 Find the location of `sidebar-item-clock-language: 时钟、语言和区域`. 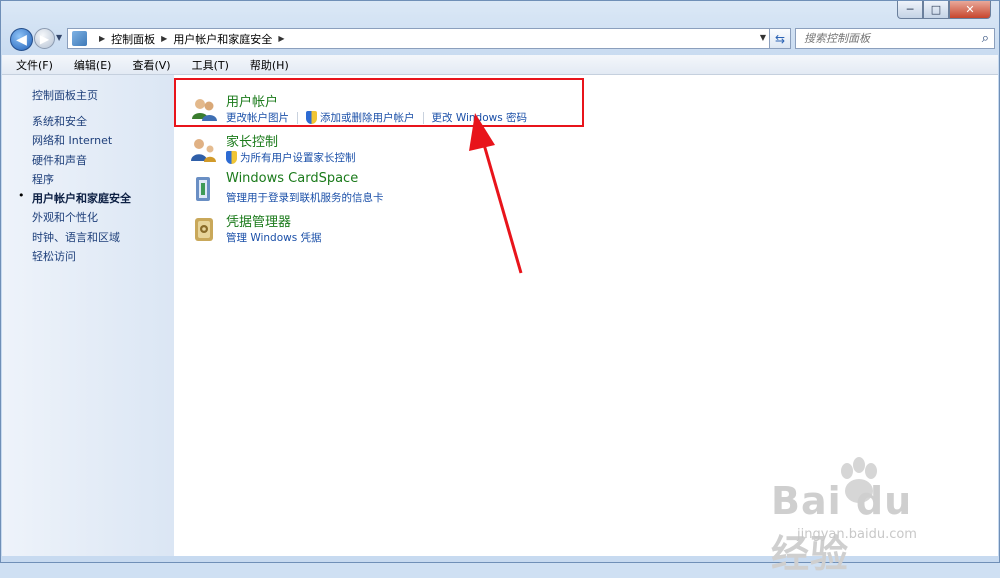

sidebar-item-clock-language: 时钟、语言和区域 is located at coordinates (81, 238).